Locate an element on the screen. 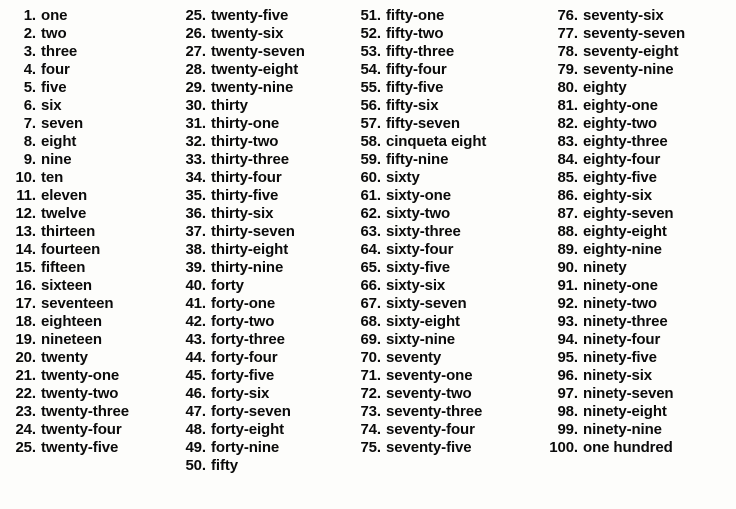  list-item-number: 44. is located at coordinates (195, 357).